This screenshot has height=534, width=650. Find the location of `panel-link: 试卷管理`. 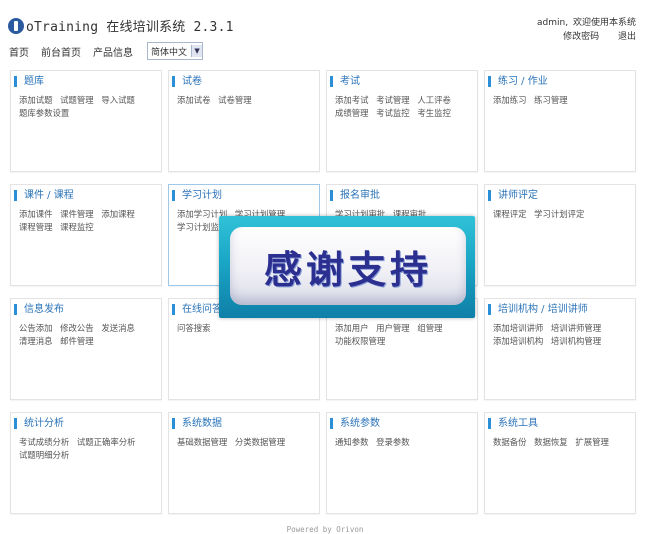

panel-link: 试卷管理 is located at coordinates (235, 100).